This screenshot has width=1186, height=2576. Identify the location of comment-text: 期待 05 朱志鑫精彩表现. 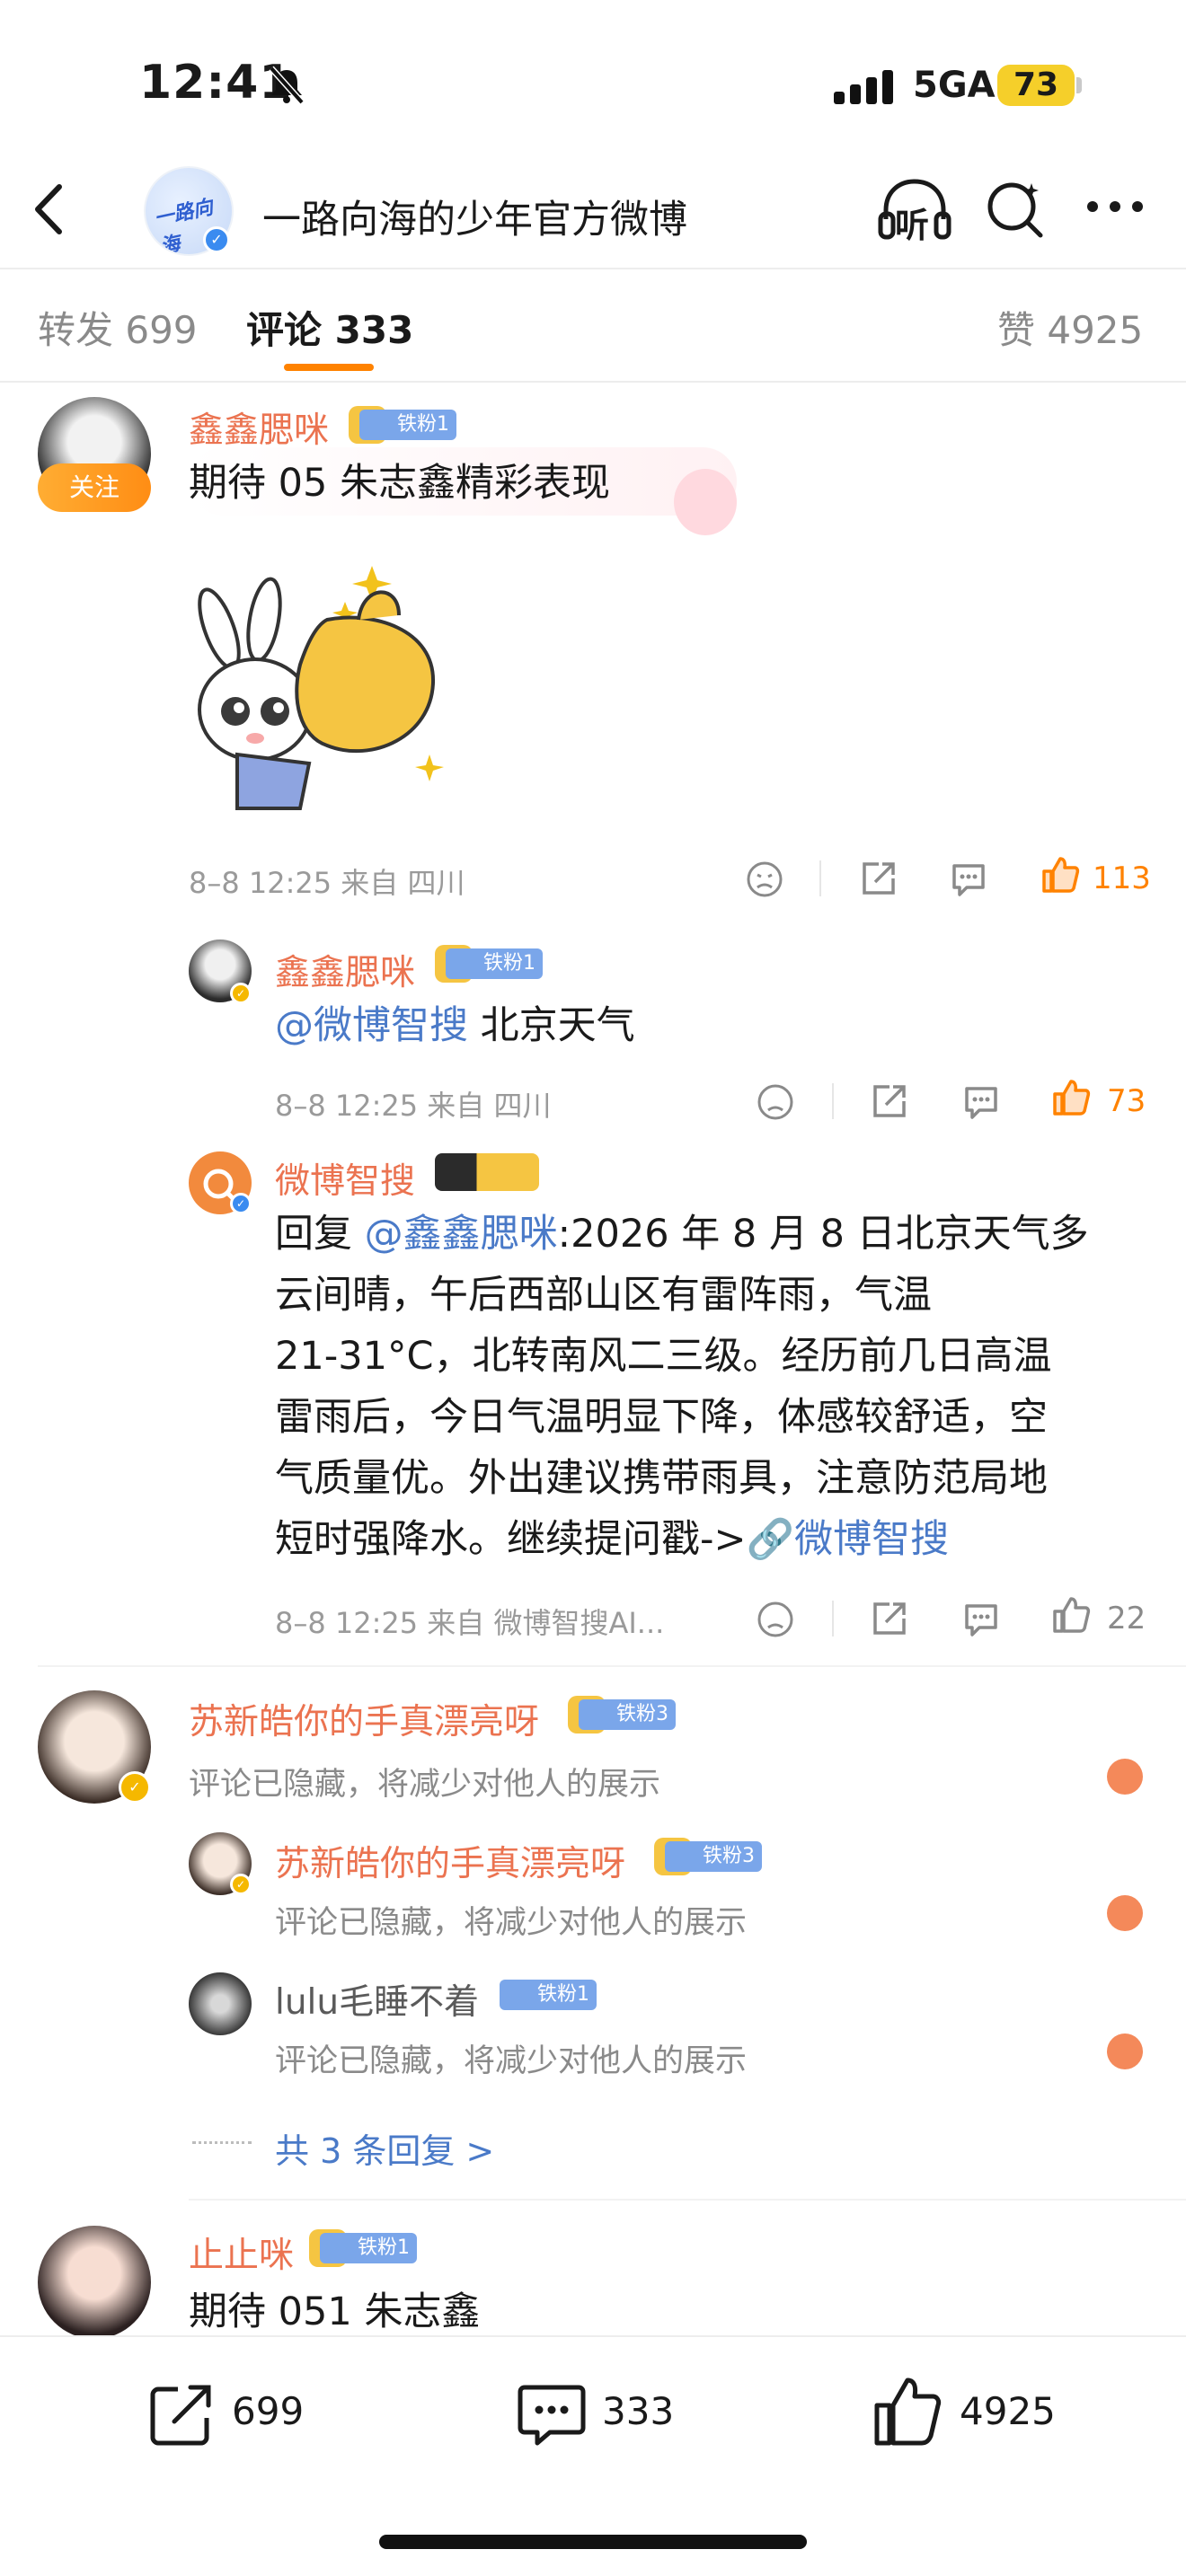
(400, 483).